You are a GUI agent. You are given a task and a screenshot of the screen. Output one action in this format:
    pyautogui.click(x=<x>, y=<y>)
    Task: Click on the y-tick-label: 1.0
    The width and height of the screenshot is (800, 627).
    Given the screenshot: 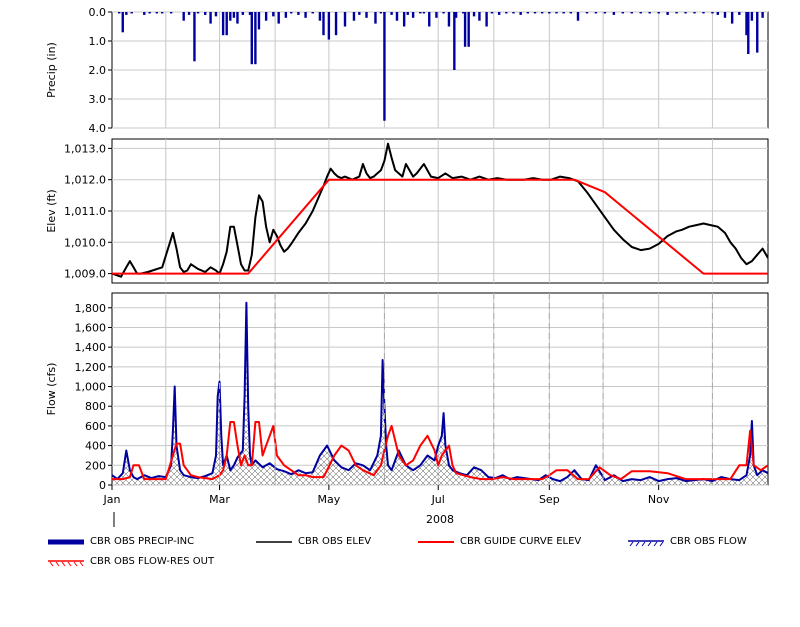 What is the action you would take?
    pyautogui.click(x=98, y=41)
    